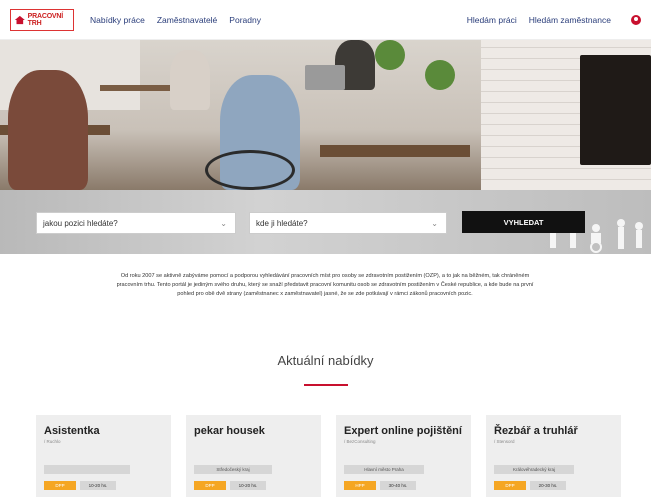 The width and height of the screenshot is (651, 497). What do you see at coordinates (187, 20) in the screenshot?
I see `nav-employers: Zaměstnavatelé` at bounding box center [187, 20].